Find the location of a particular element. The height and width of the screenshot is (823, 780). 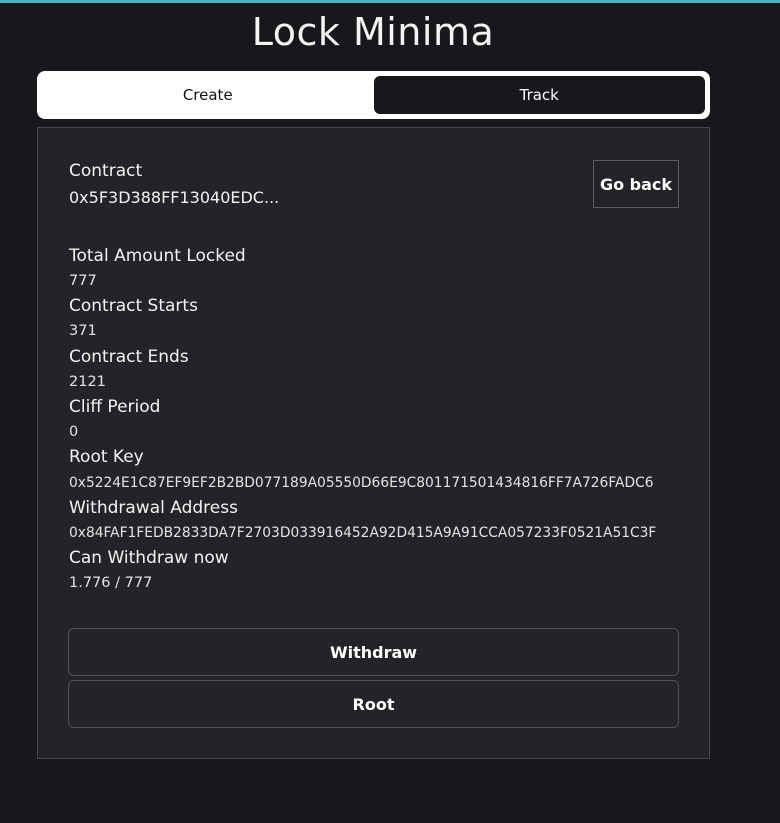

root-key-label: Root Key is located at coordinates (106, 457).